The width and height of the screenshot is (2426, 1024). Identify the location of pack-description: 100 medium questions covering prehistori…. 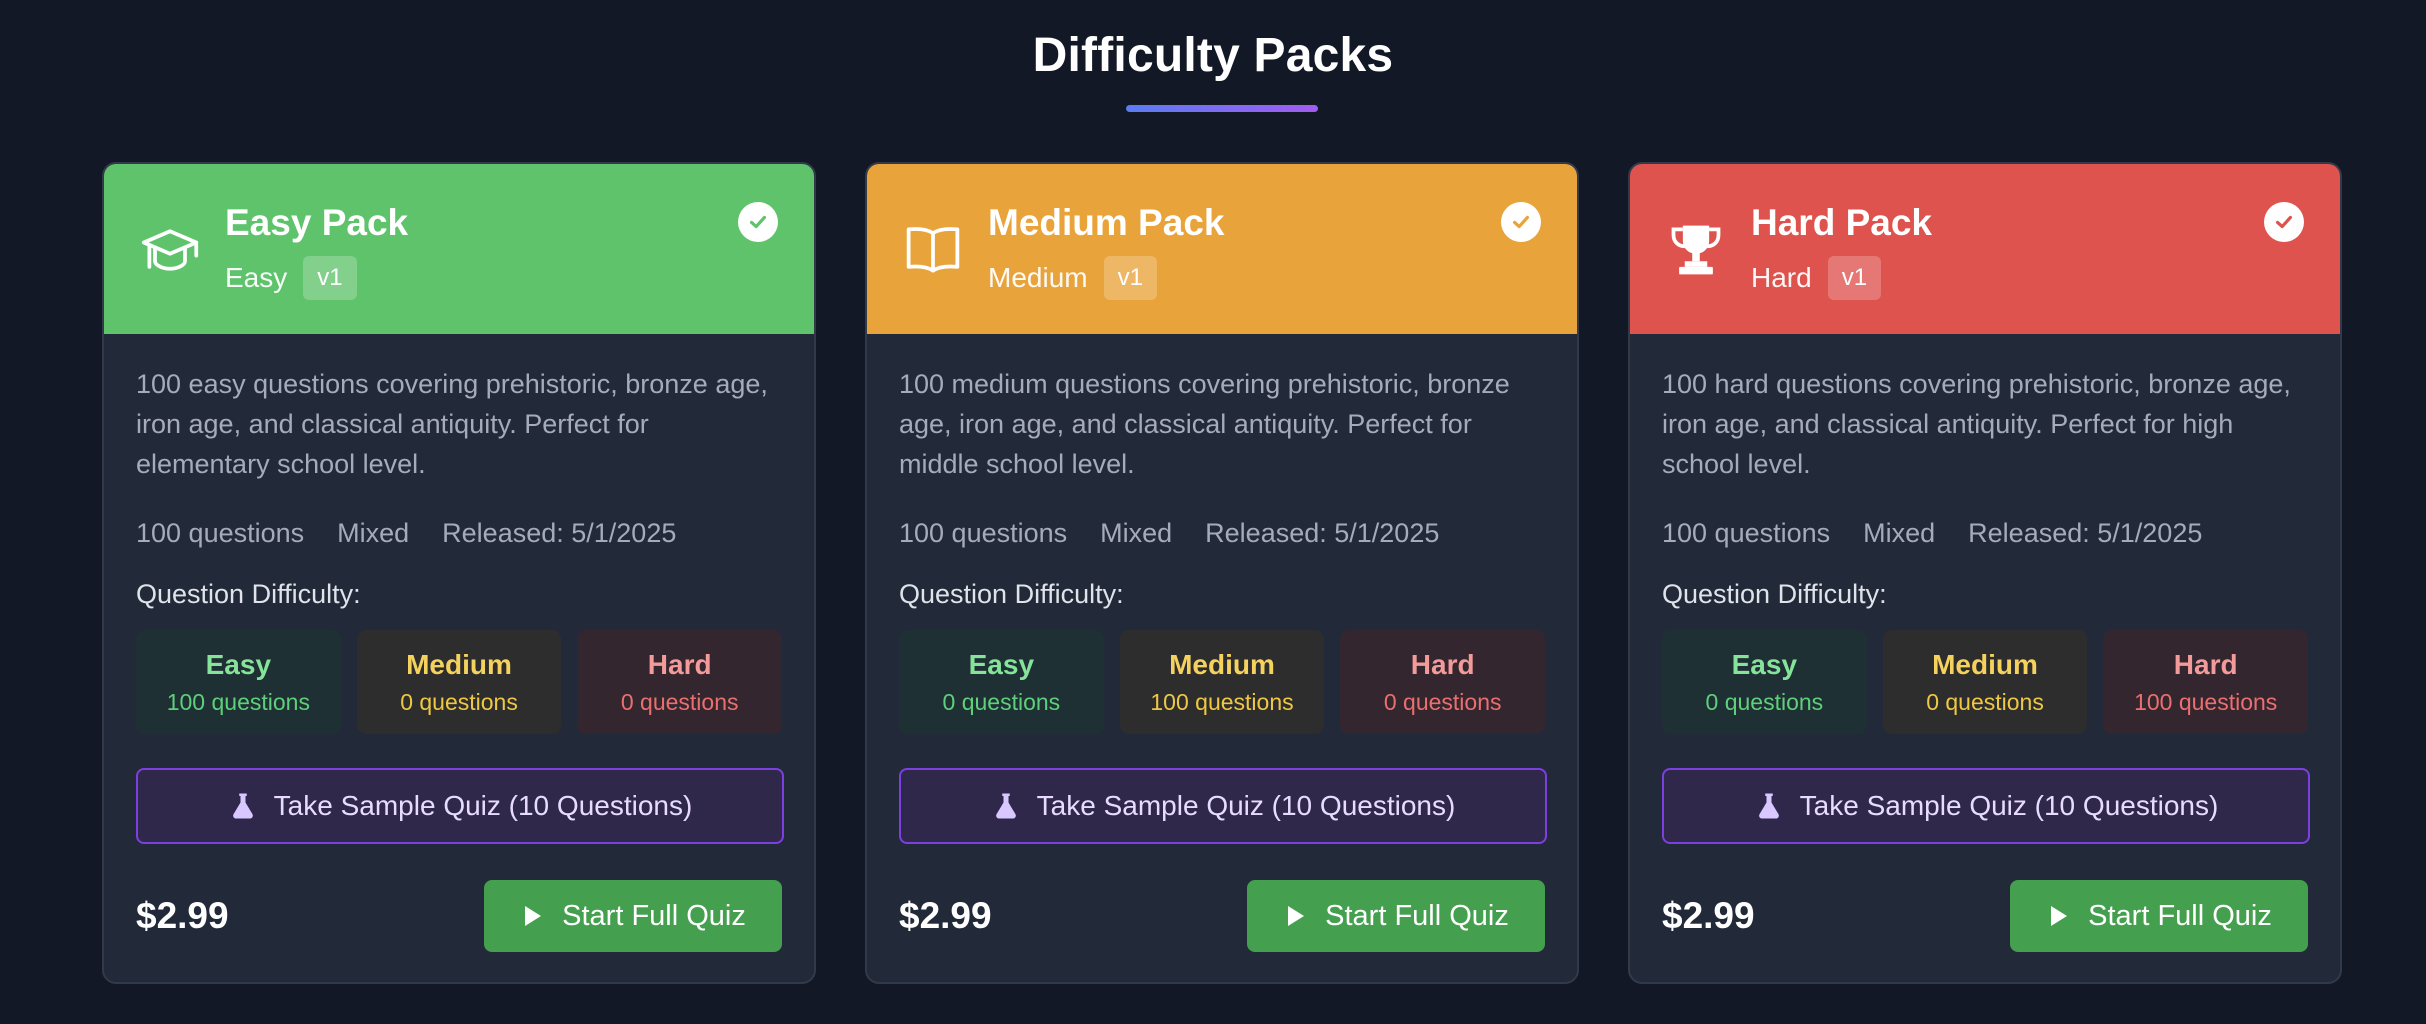
(1204, 424).